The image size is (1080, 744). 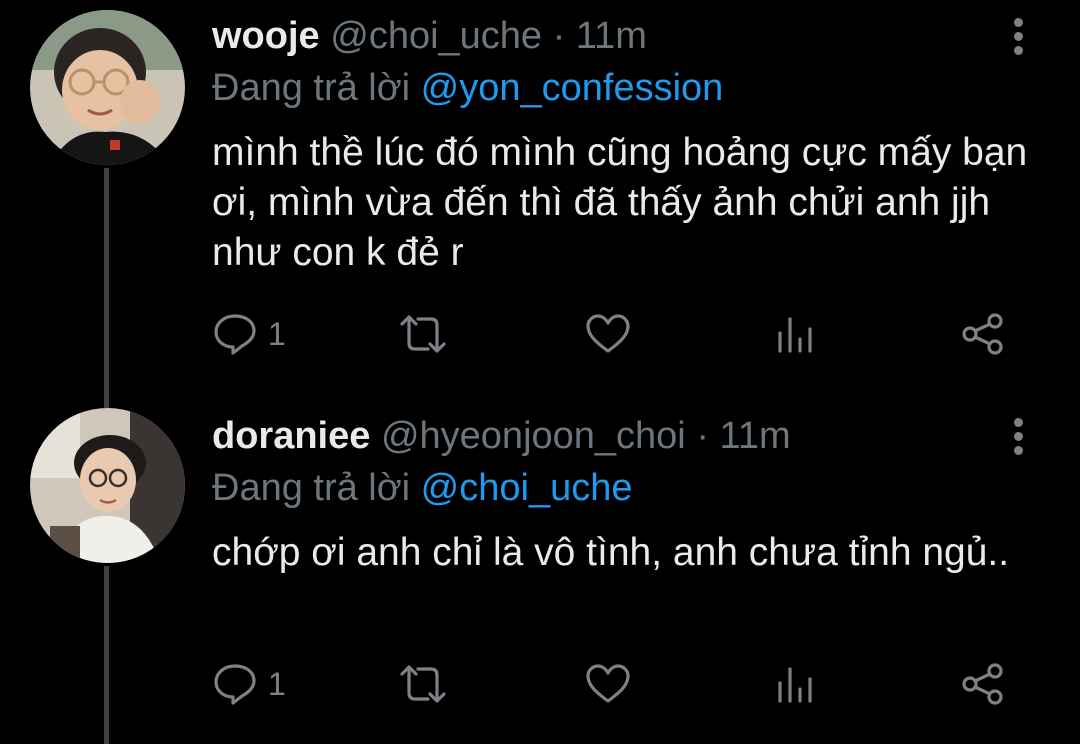 I want to click on mention-link: @yon_confession, so click(x=572, y=88).